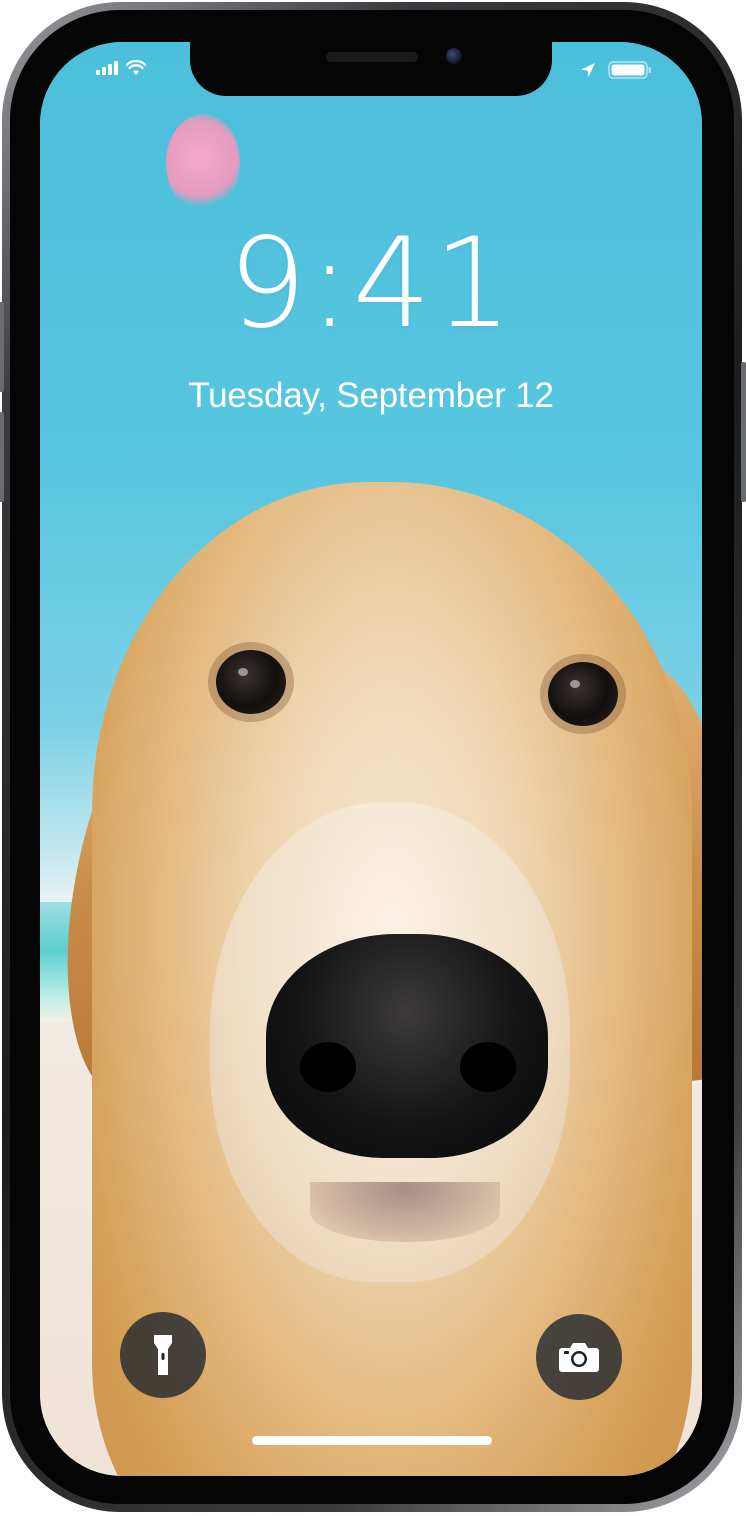 Image resolution: width=746 pixels, height=1516 pixels. Describe the element at coordinates (2, 347) in the screenshot. I see `volume-up-button` at that location.